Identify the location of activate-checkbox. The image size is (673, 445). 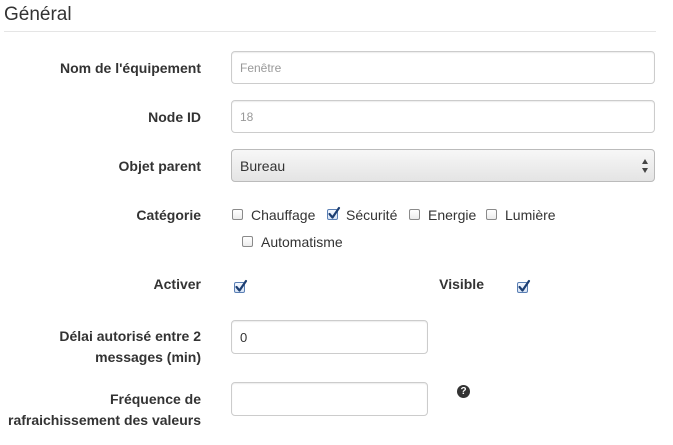
(241, 286).